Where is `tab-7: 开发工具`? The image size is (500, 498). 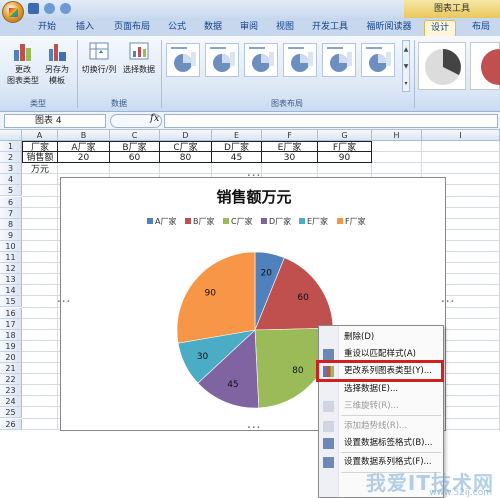 tab-7: 开发工具 is located at coordinates (330, 28).